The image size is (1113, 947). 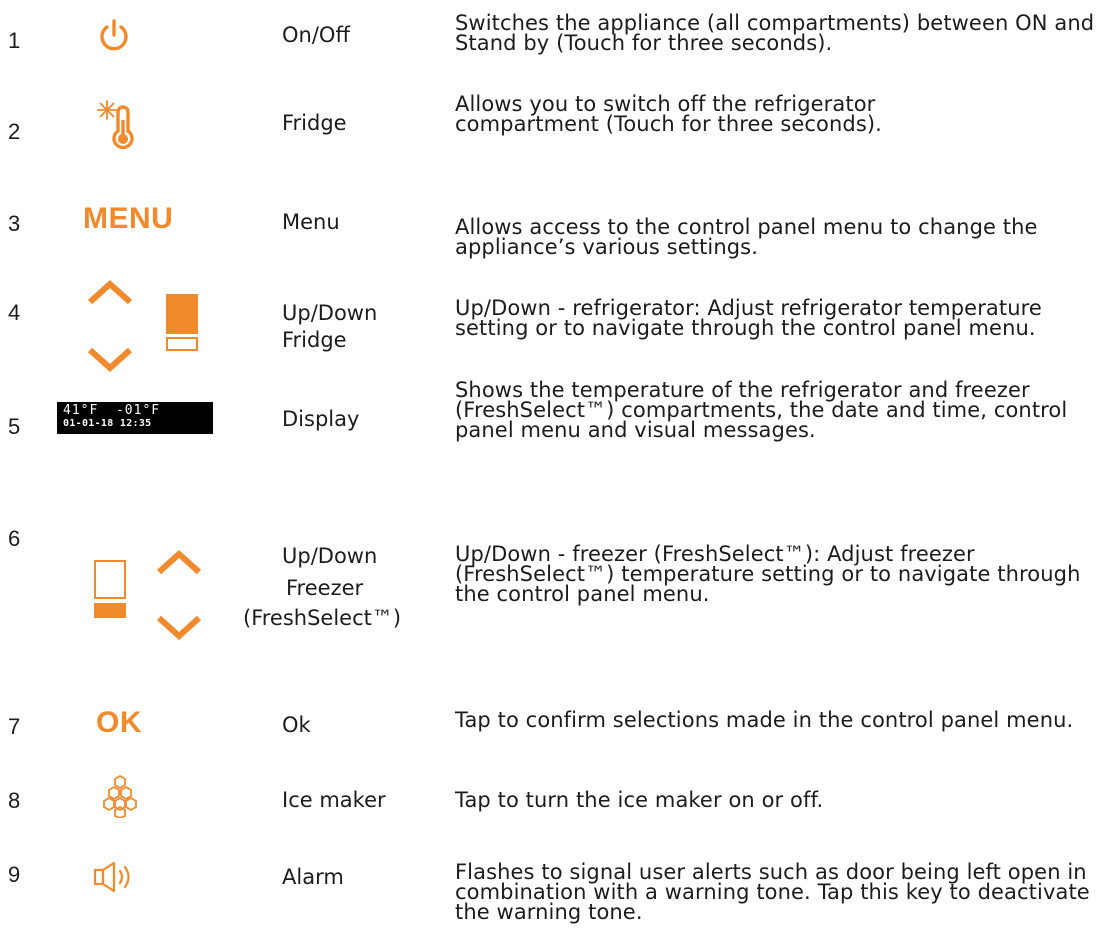 I want to click on row-number: 9, so click(x=14, y=874).